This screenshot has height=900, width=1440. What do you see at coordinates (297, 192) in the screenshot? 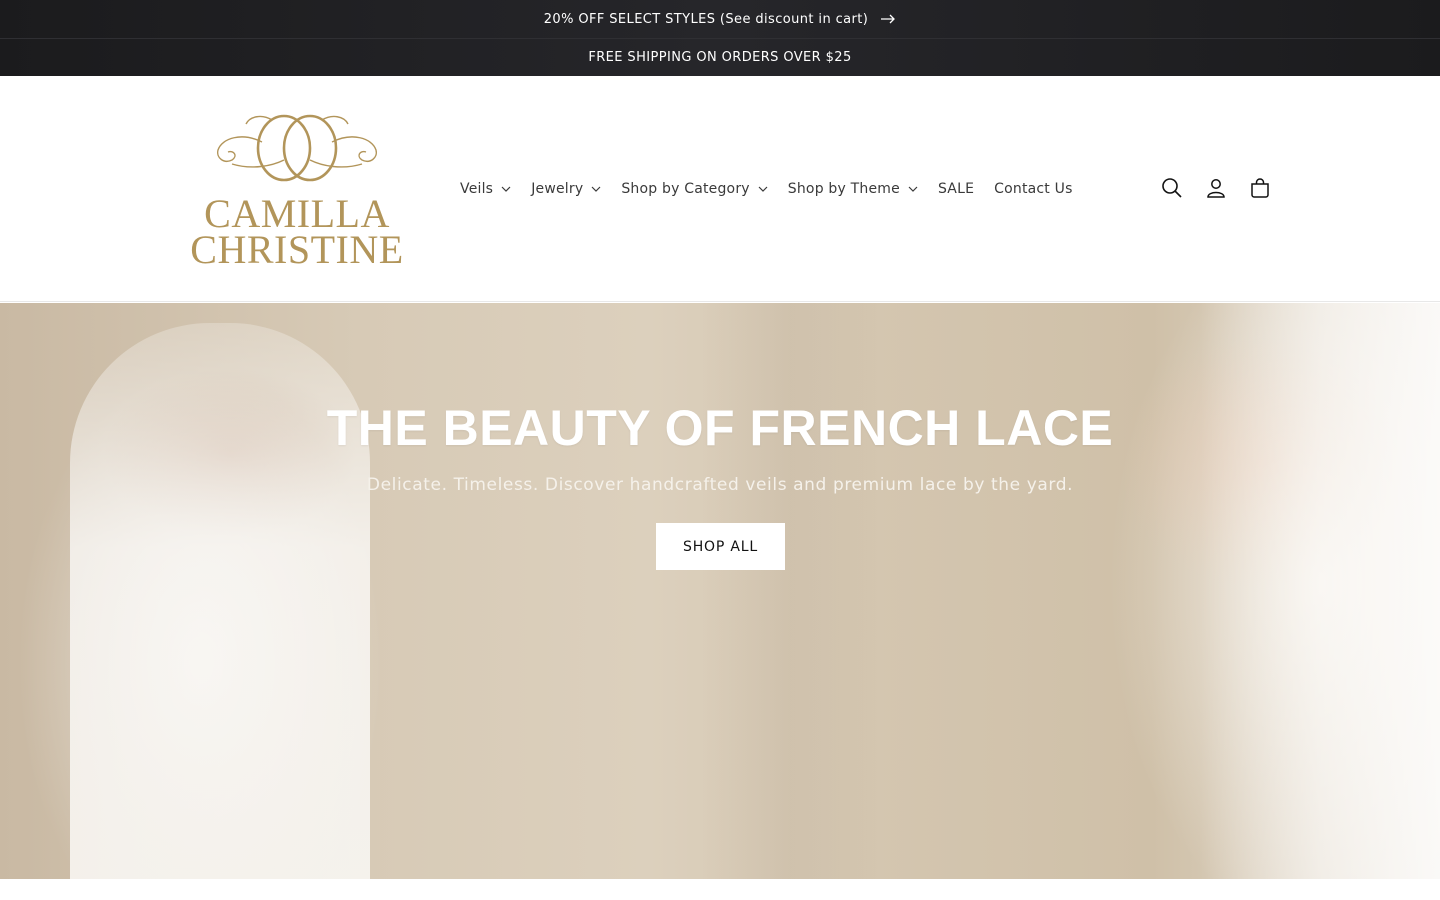
I see `brand-logo: CAMILLA CHRISTINE` at bounding box center [297, 192].